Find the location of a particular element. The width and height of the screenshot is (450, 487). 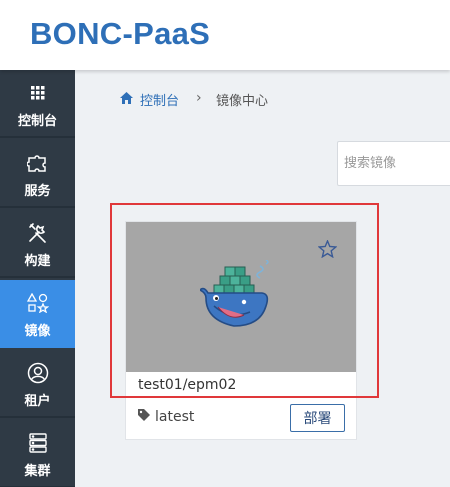

sidebar-item-dashboard: 控制台 is located at coordinates (37, 104).